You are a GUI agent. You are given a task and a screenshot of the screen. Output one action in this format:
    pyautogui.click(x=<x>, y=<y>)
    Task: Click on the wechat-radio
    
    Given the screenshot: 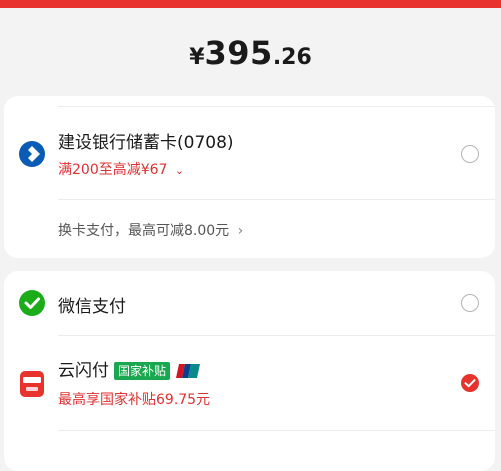 What is the action you would take?
    pyautogui.click(x=470, y=303)
    